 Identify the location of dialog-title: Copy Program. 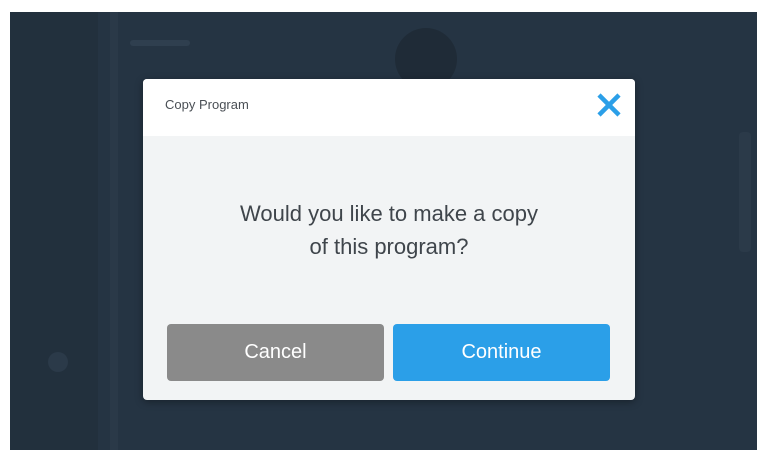
(207, 104).